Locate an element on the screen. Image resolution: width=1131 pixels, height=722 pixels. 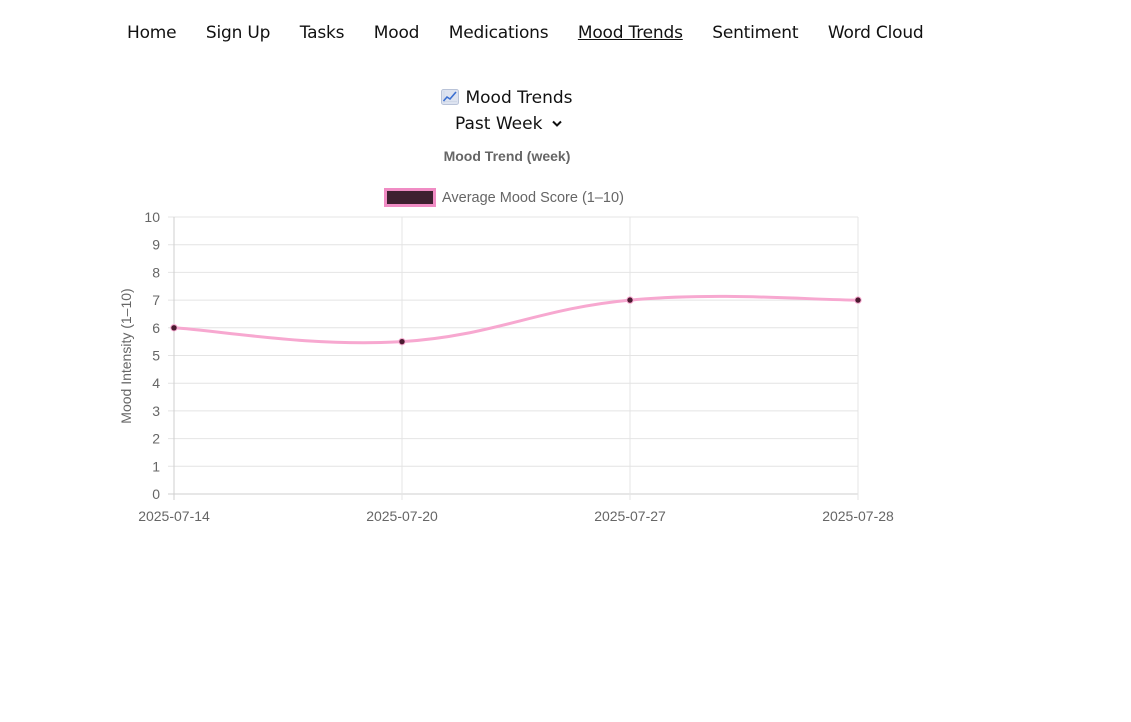
y-tick-label: 2 is located at coordinates (156, 439).